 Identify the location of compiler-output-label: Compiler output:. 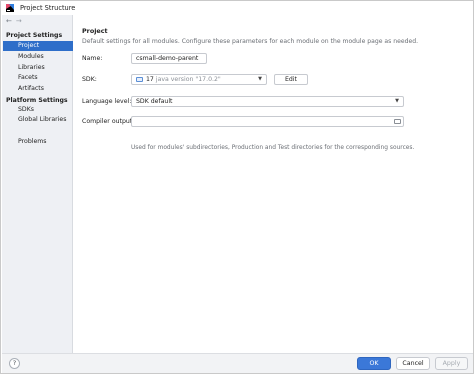
(108, 121).